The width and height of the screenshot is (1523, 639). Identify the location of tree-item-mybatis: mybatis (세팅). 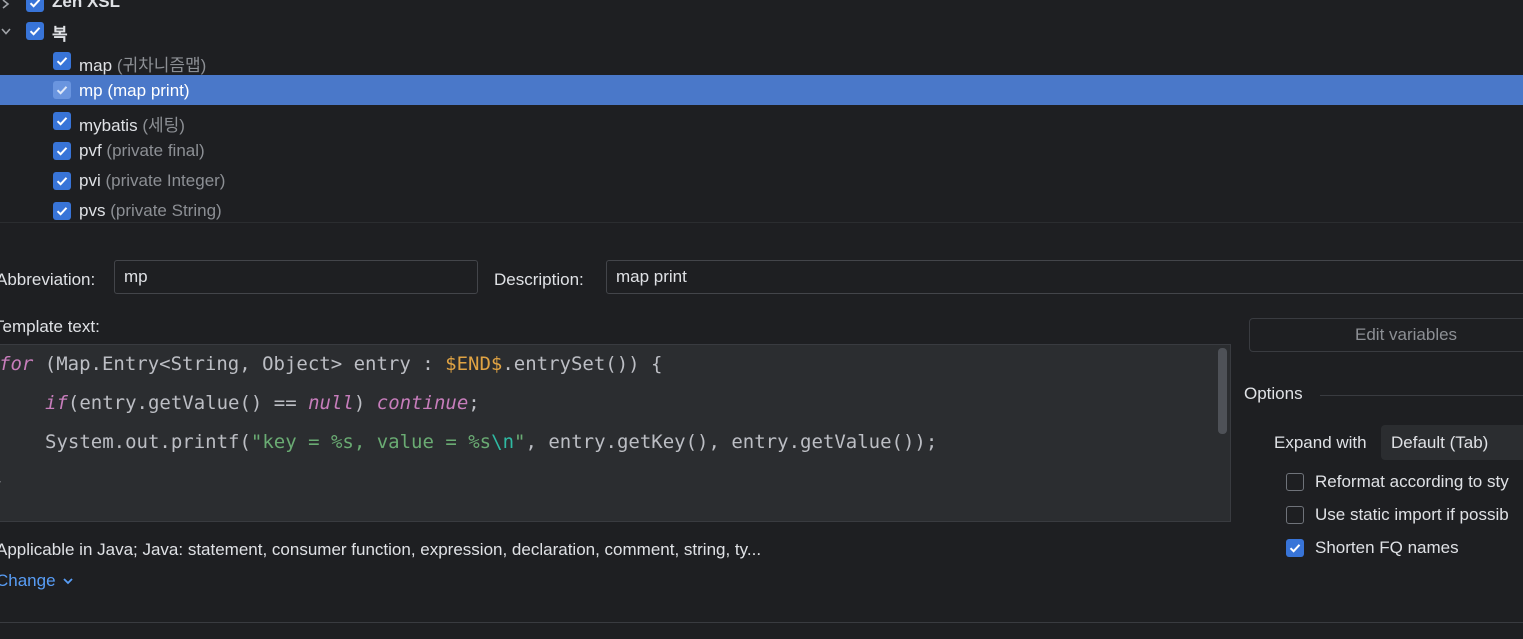
(761, 121).